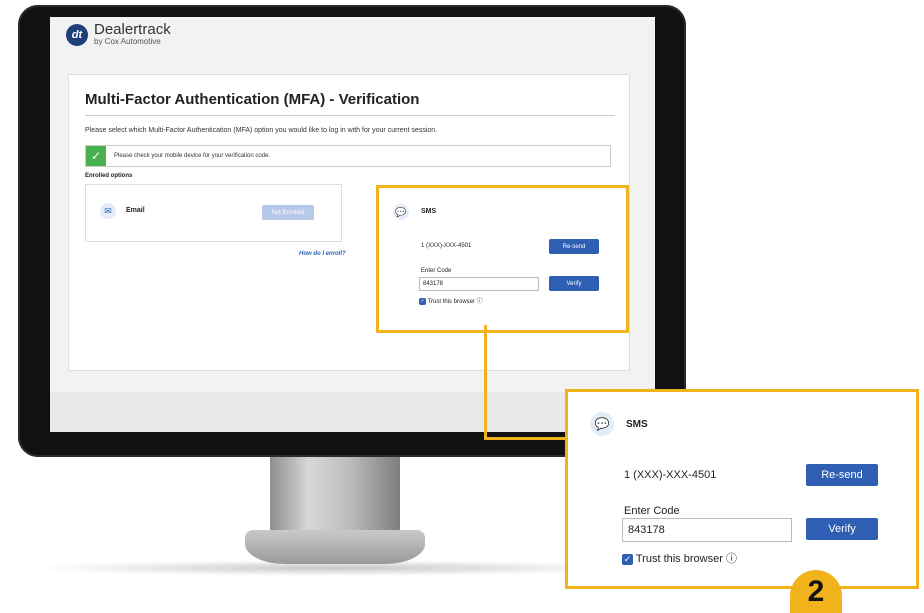  Describe the element at coordinates (422, 301) in the screenshot. I see `trust-browser-checkbox: ✓` at that location.